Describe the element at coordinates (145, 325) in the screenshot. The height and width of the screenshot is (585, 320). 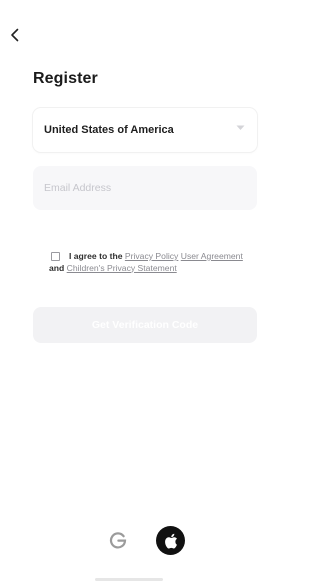
I see `get-verification-code-button: Get Verification Code` at that location.